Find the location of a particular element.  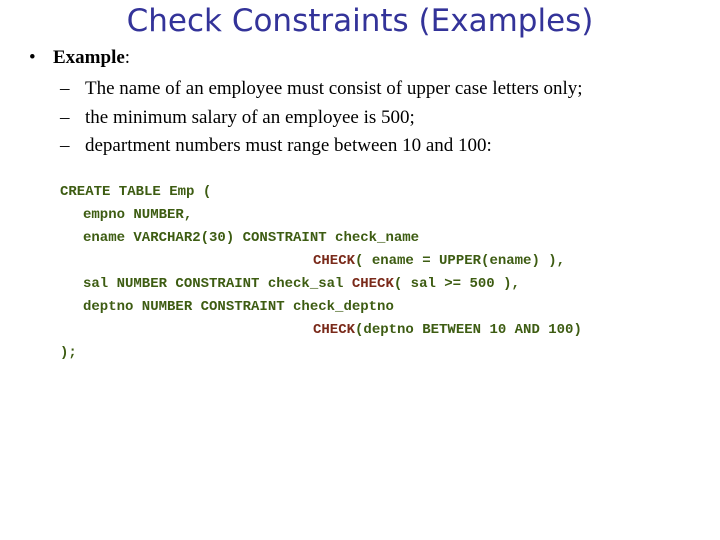

code-text: sal NUMBER CONSTRAINT check_sal is located at coordinates (217, 284).